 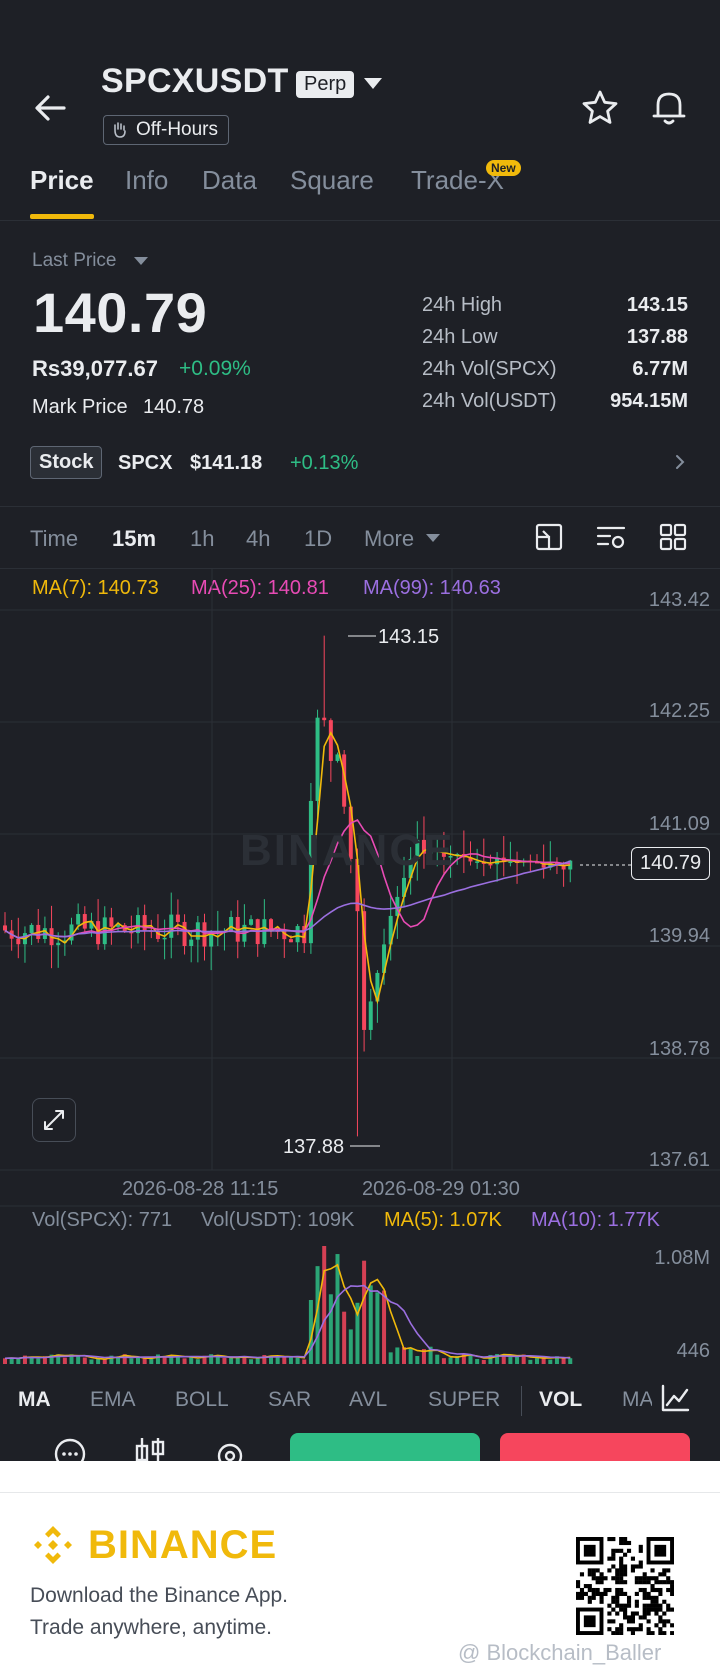 What do you see at coordinates (50, 108) in the screenshot?
I see `back-arrow-icon` at bounding box center [50, 108].